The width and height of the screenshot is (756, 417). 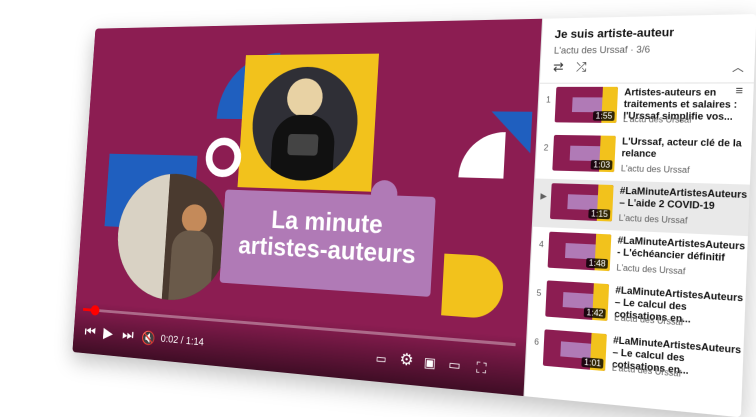 What do you see at coordinates (558, 67) in the screenshot?
I see `loop-icon: ⇄` at bounding box center [558, 67].